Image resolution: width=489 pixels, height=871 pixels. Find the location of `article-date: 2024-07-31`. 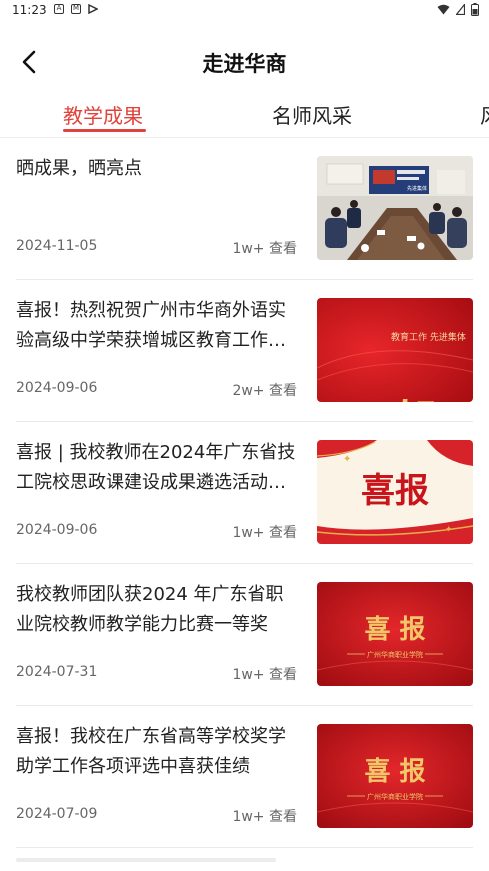

article-date: 2024-07-31 is located at coordinates (57, 672).